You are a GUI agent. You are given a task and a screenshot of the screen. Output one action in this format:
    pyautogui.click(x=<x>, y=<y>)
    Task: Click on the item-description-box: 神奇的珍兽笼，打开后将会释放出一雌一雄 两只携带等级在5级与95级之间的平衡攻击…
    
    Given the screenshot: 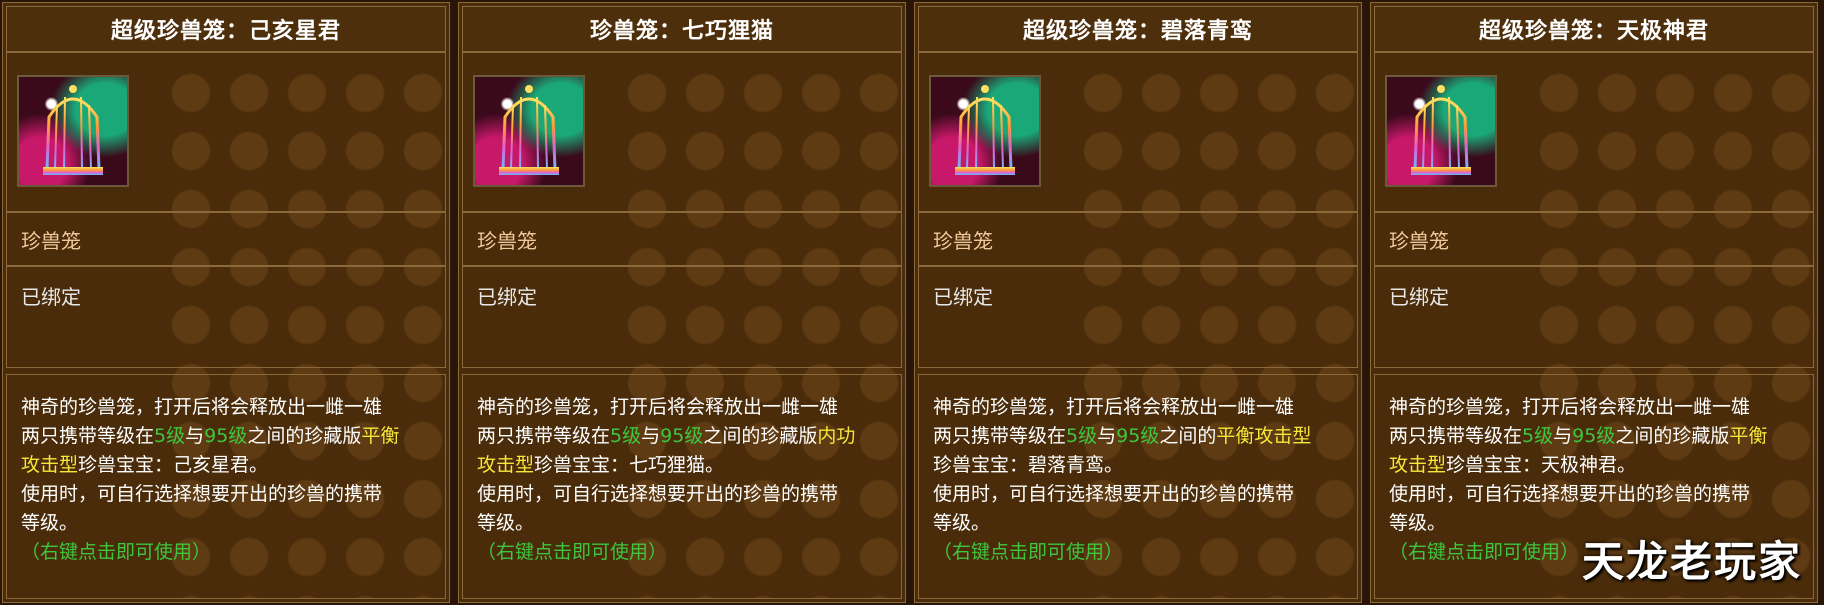 What is the action you would take?
    pyautogui.click(x=1138, y=486)
    